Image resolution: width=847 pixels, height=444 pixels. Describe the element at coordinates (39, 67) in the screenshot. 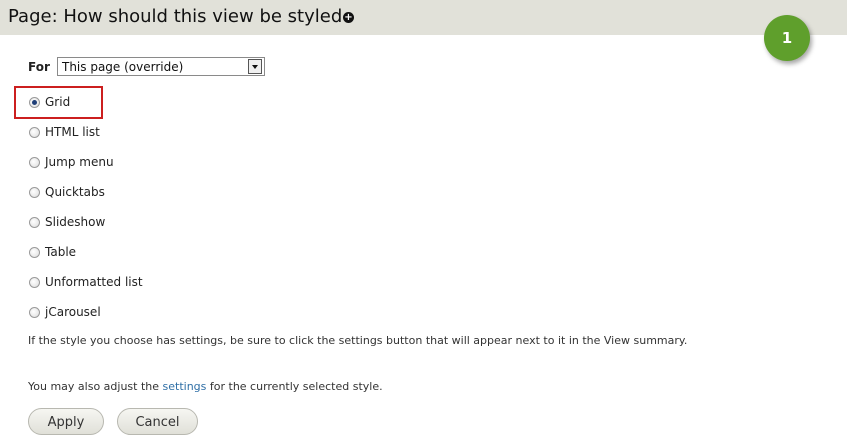

I see `for-label: For` at that location.